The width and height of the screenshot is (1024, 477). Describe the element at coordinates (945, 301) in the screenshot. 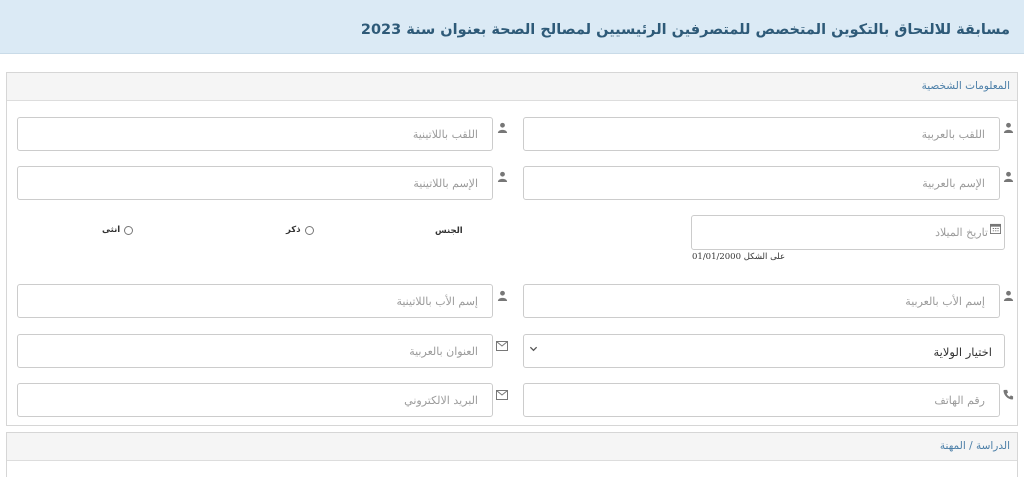

I see `father-name-ar-placeholder: إسم الأب بالعربية` at that location.